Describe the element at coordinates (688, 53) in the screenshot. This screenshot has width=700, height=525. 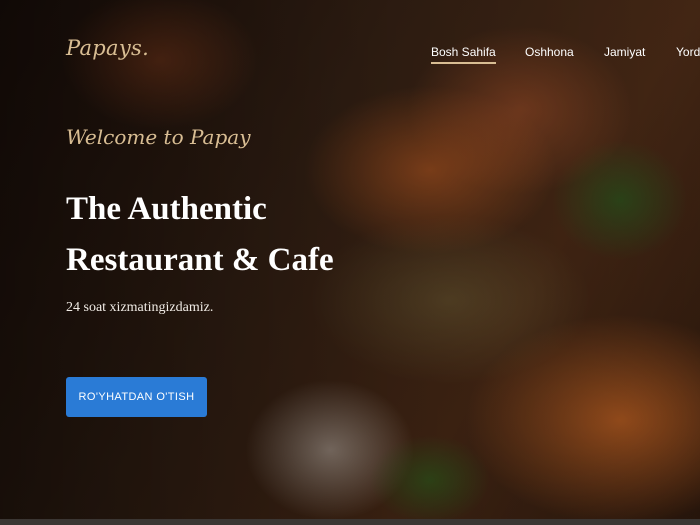
I see `nav-item-yord: Yord` at that location.